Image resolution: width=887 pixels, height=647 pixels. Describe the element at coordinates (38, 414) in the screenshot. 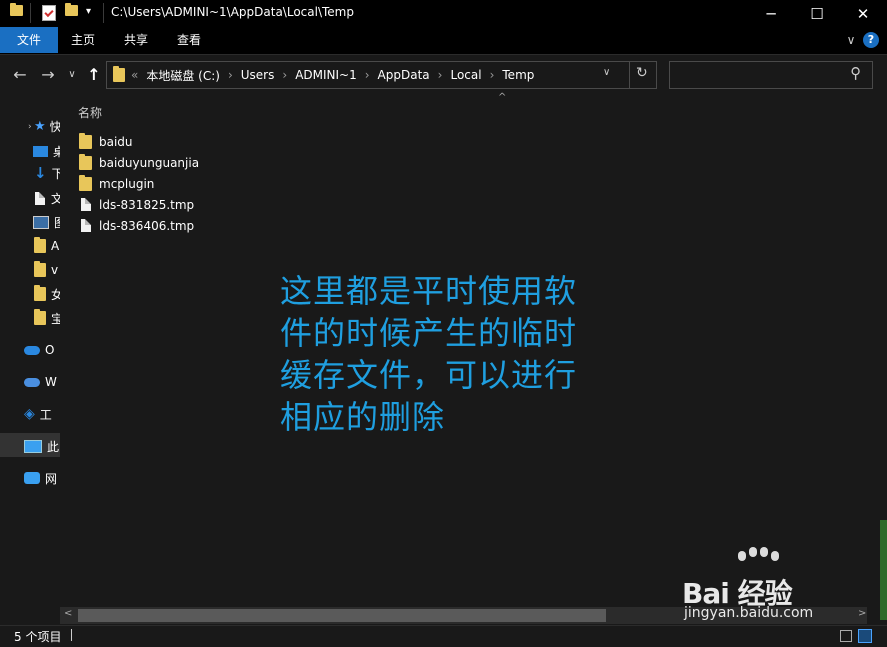

I see `sidebar-item-workbench: ◈ 工` at that location.